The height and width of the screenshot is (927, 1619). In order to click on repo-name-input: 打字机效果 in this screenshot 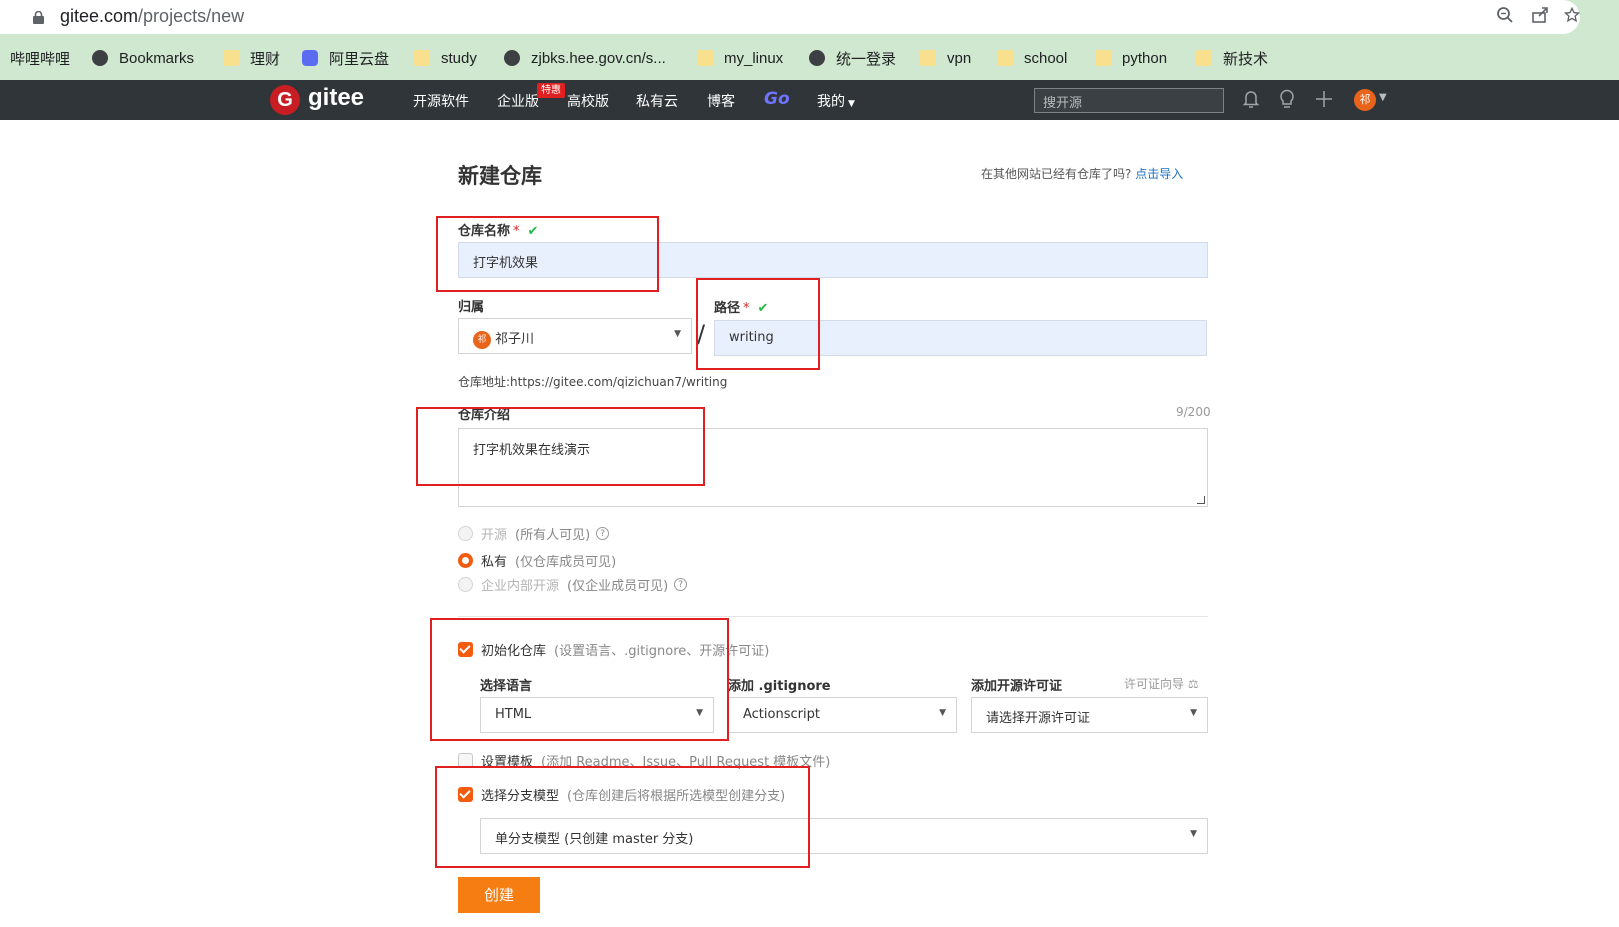, I will do `click(833, 260)`.